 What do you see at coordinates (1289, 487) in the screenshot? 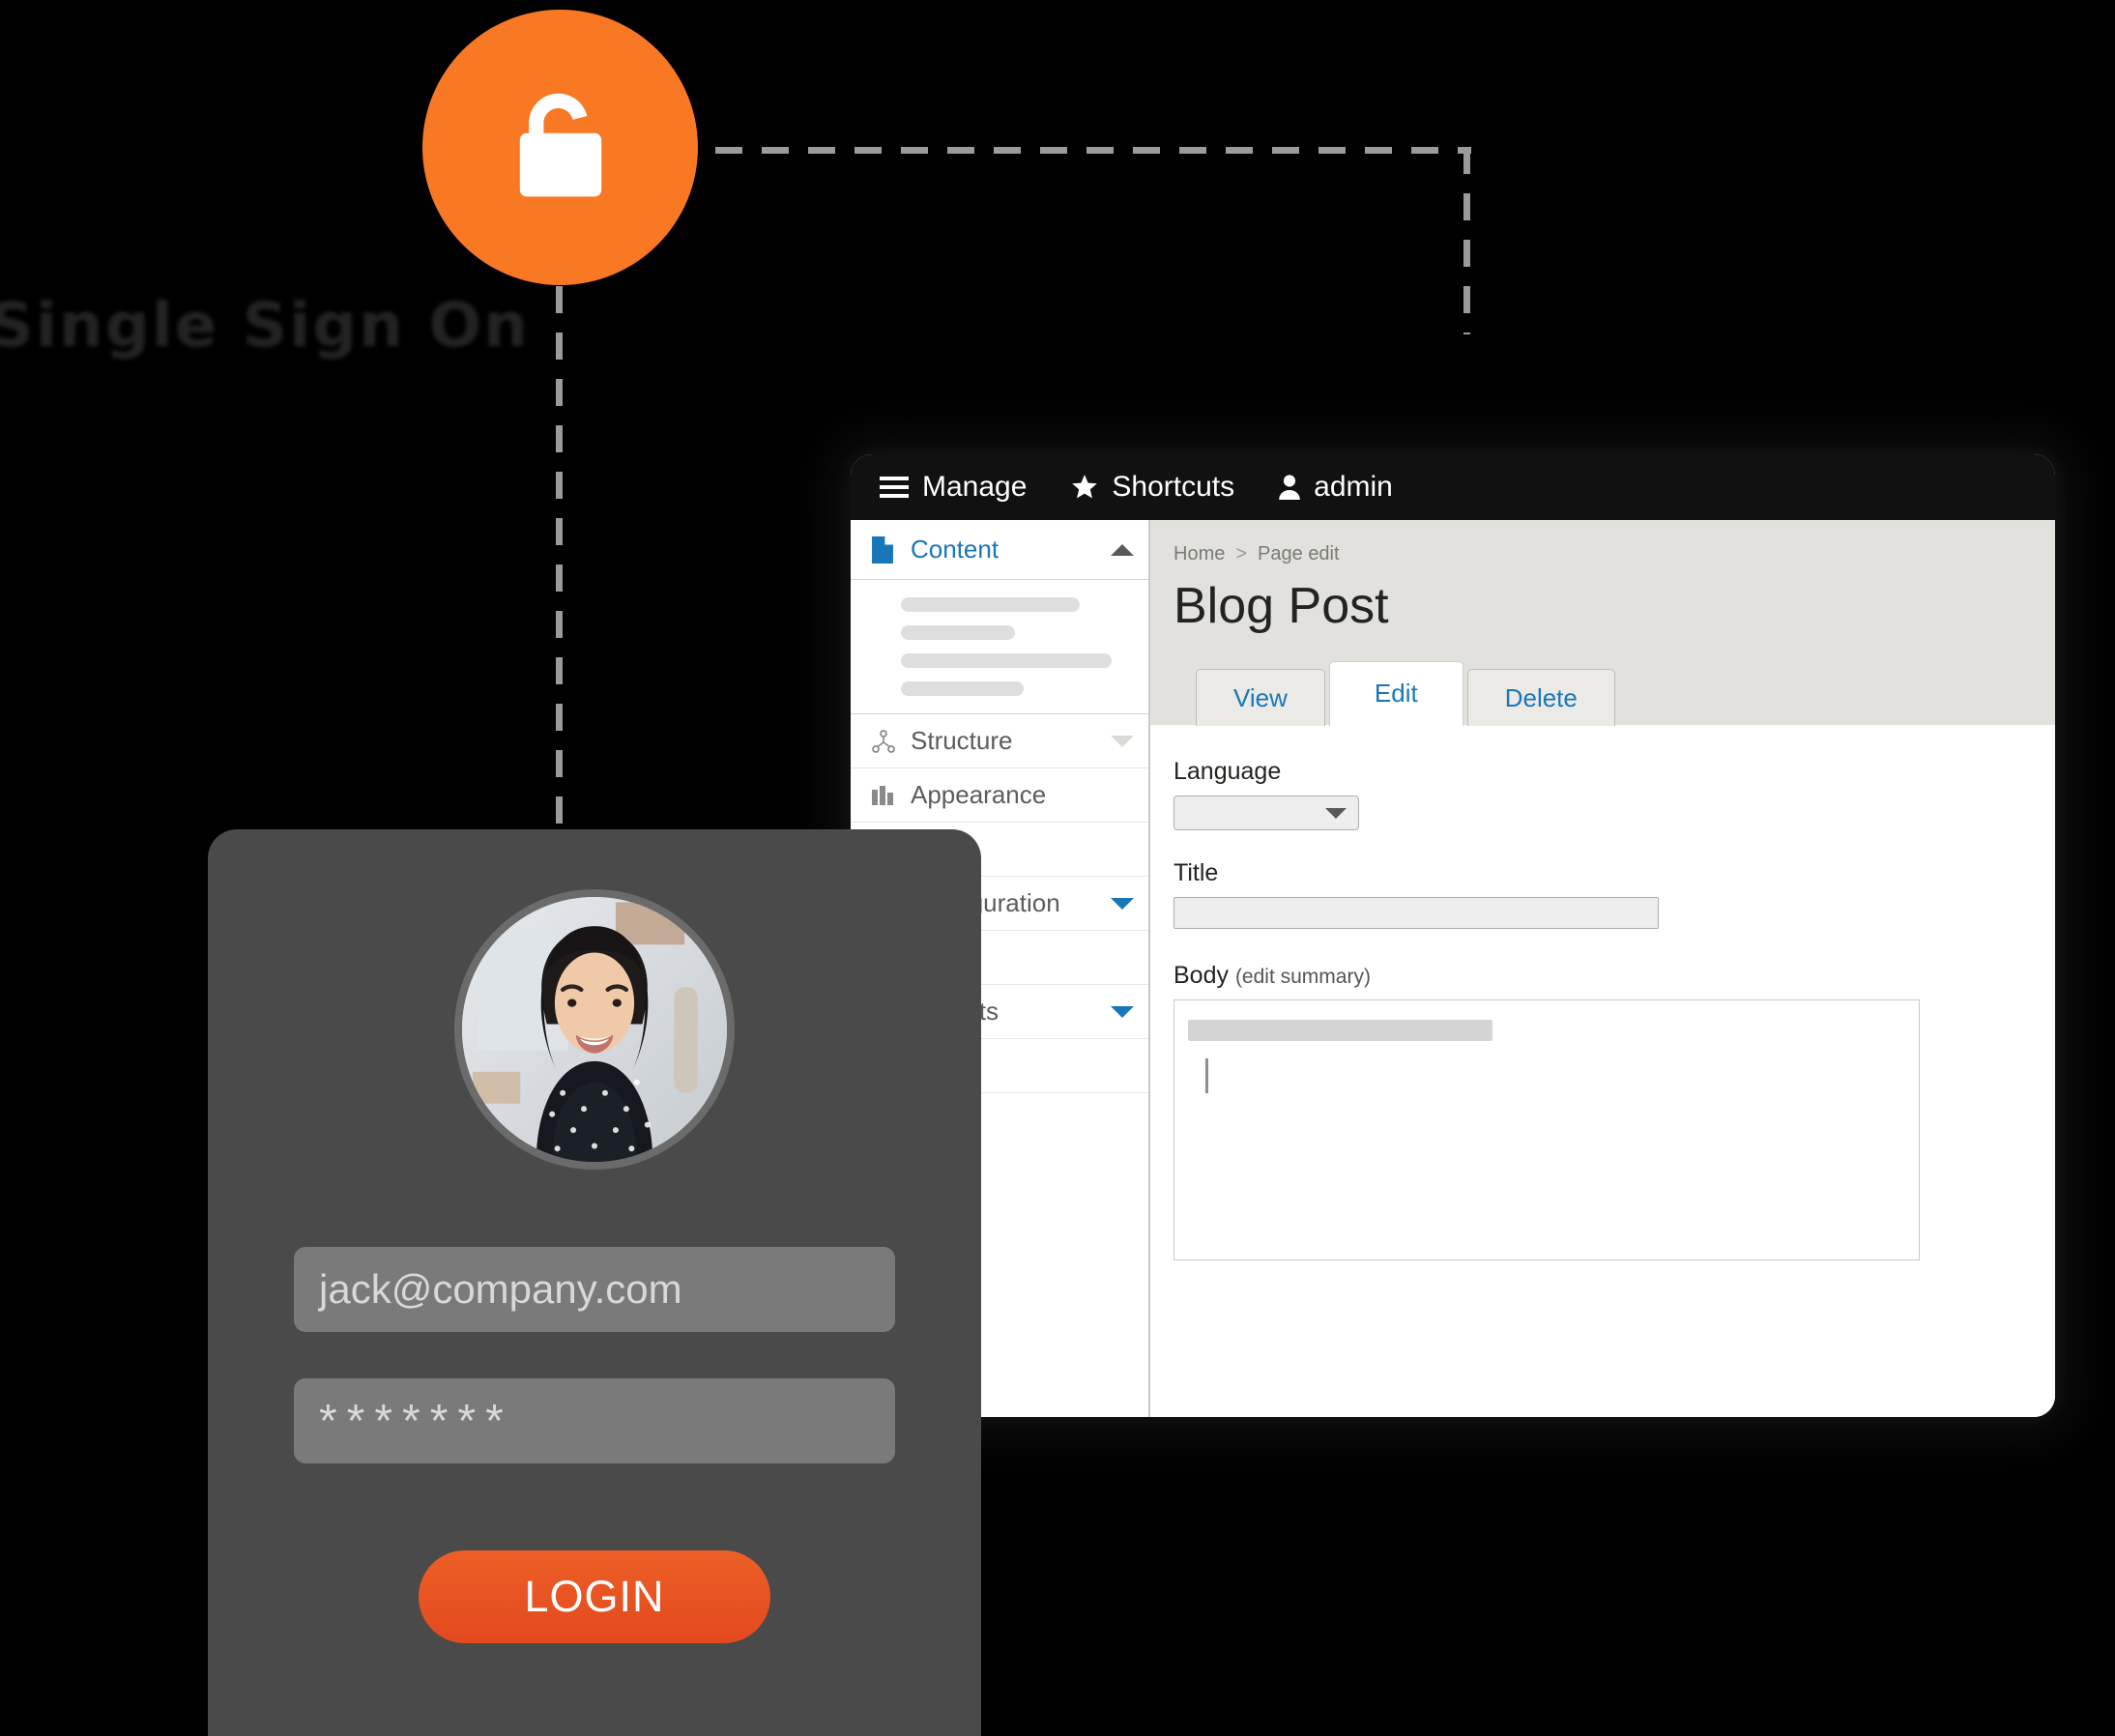
I see `person-icon` at bounding box center [1289, 487].